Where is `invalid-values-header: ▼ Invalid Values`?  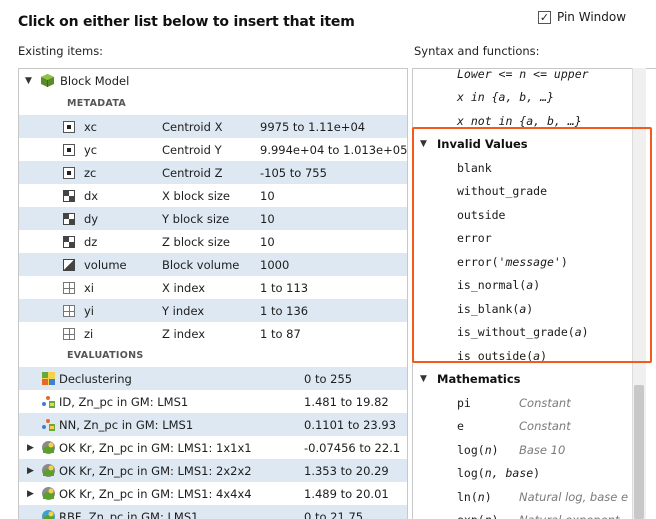 invalid-values-header: ▼ Invalid Values is located at coordinates (528, 145).